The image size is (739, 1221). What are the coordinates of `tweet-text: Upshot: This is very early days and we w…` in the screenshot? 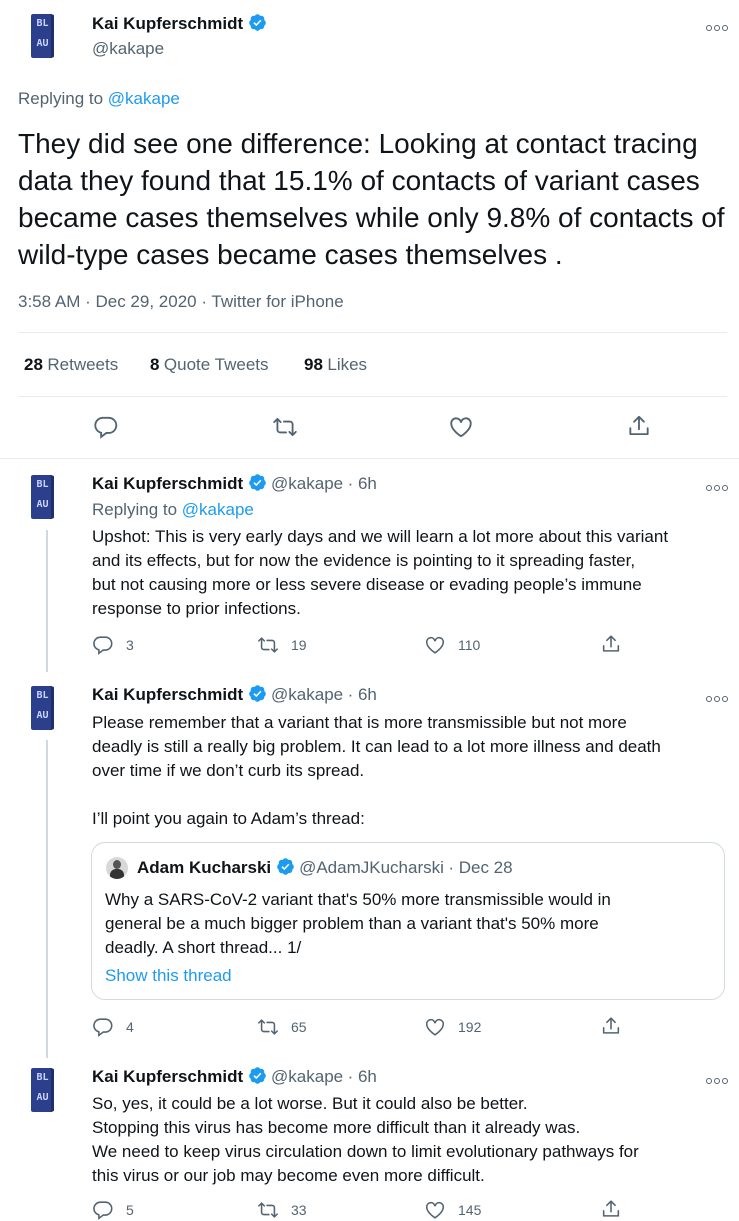 It's located at (380, 572).